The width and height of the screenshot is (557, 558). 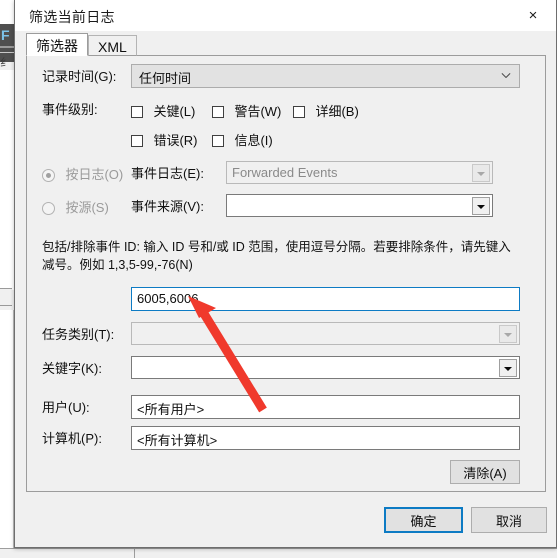 What do you see at coordinates (299, 112) in the screenshot?
I see `checkbox-box-verbose` at bounding box center [299, 112].